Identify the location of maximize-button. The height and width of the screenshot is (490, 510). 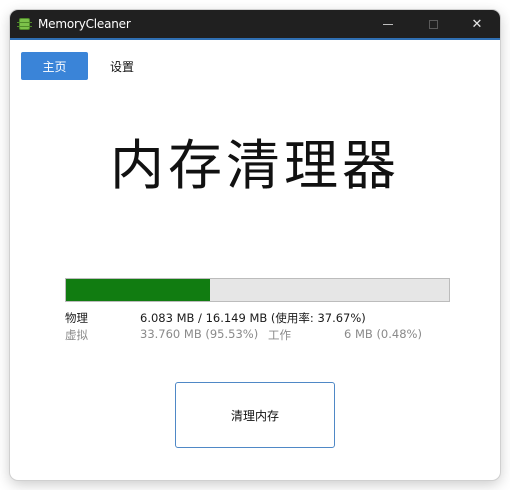
(433, 24).